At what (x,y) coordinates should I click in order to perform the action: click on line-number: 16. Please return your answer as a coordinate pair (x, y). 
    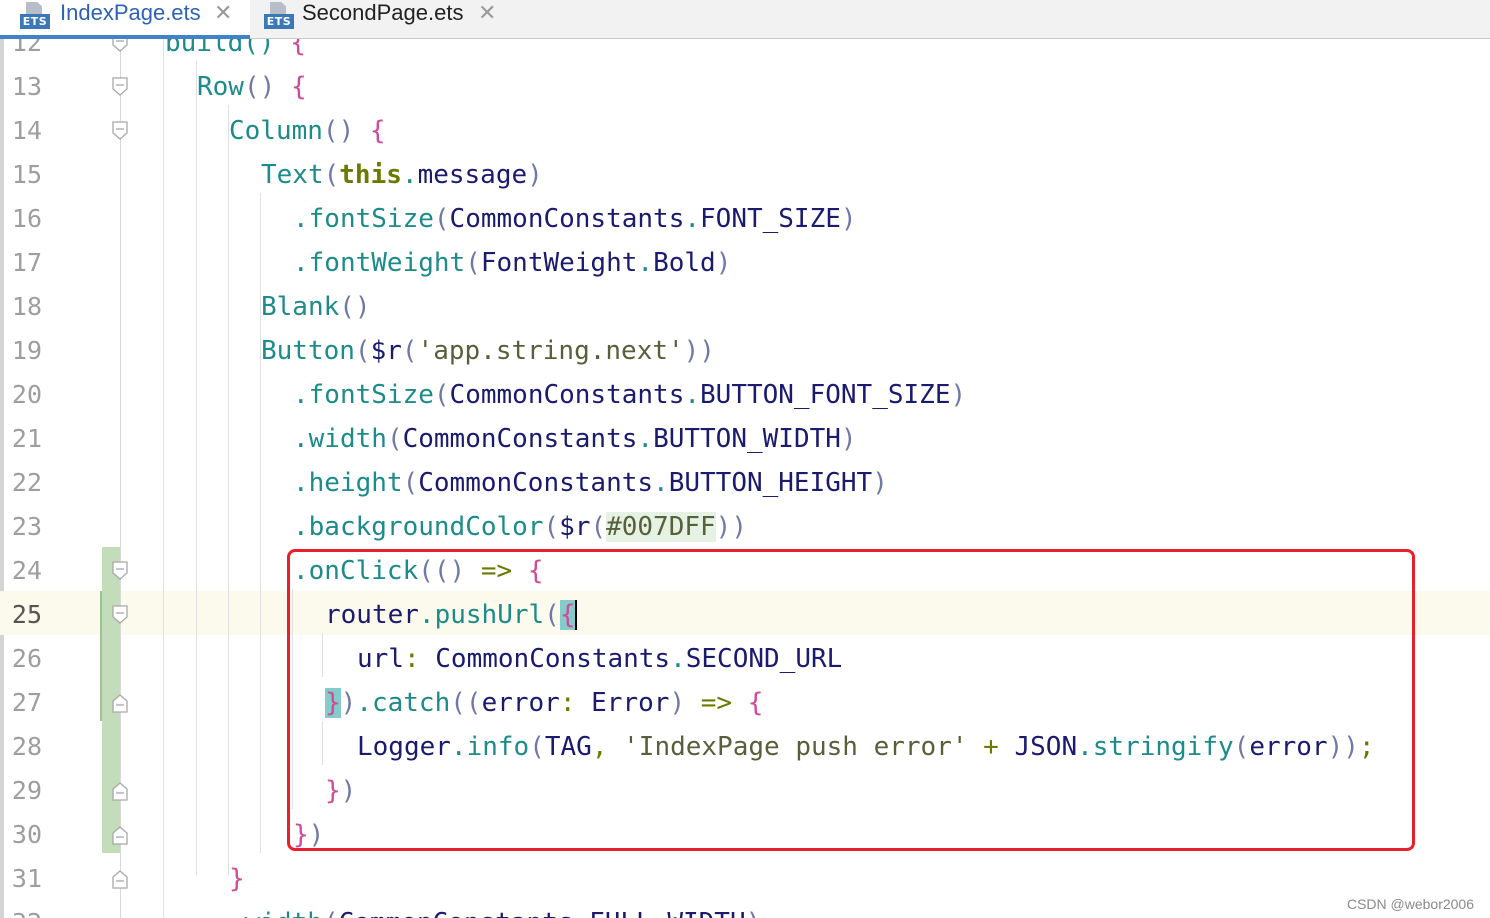
    Looking at the image, I should click on (21, 219).